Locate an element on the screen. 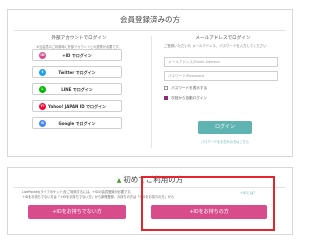 The width and height of the screenshot is (320, 243). show-password-checkbox is located at coordinates (166, 88).